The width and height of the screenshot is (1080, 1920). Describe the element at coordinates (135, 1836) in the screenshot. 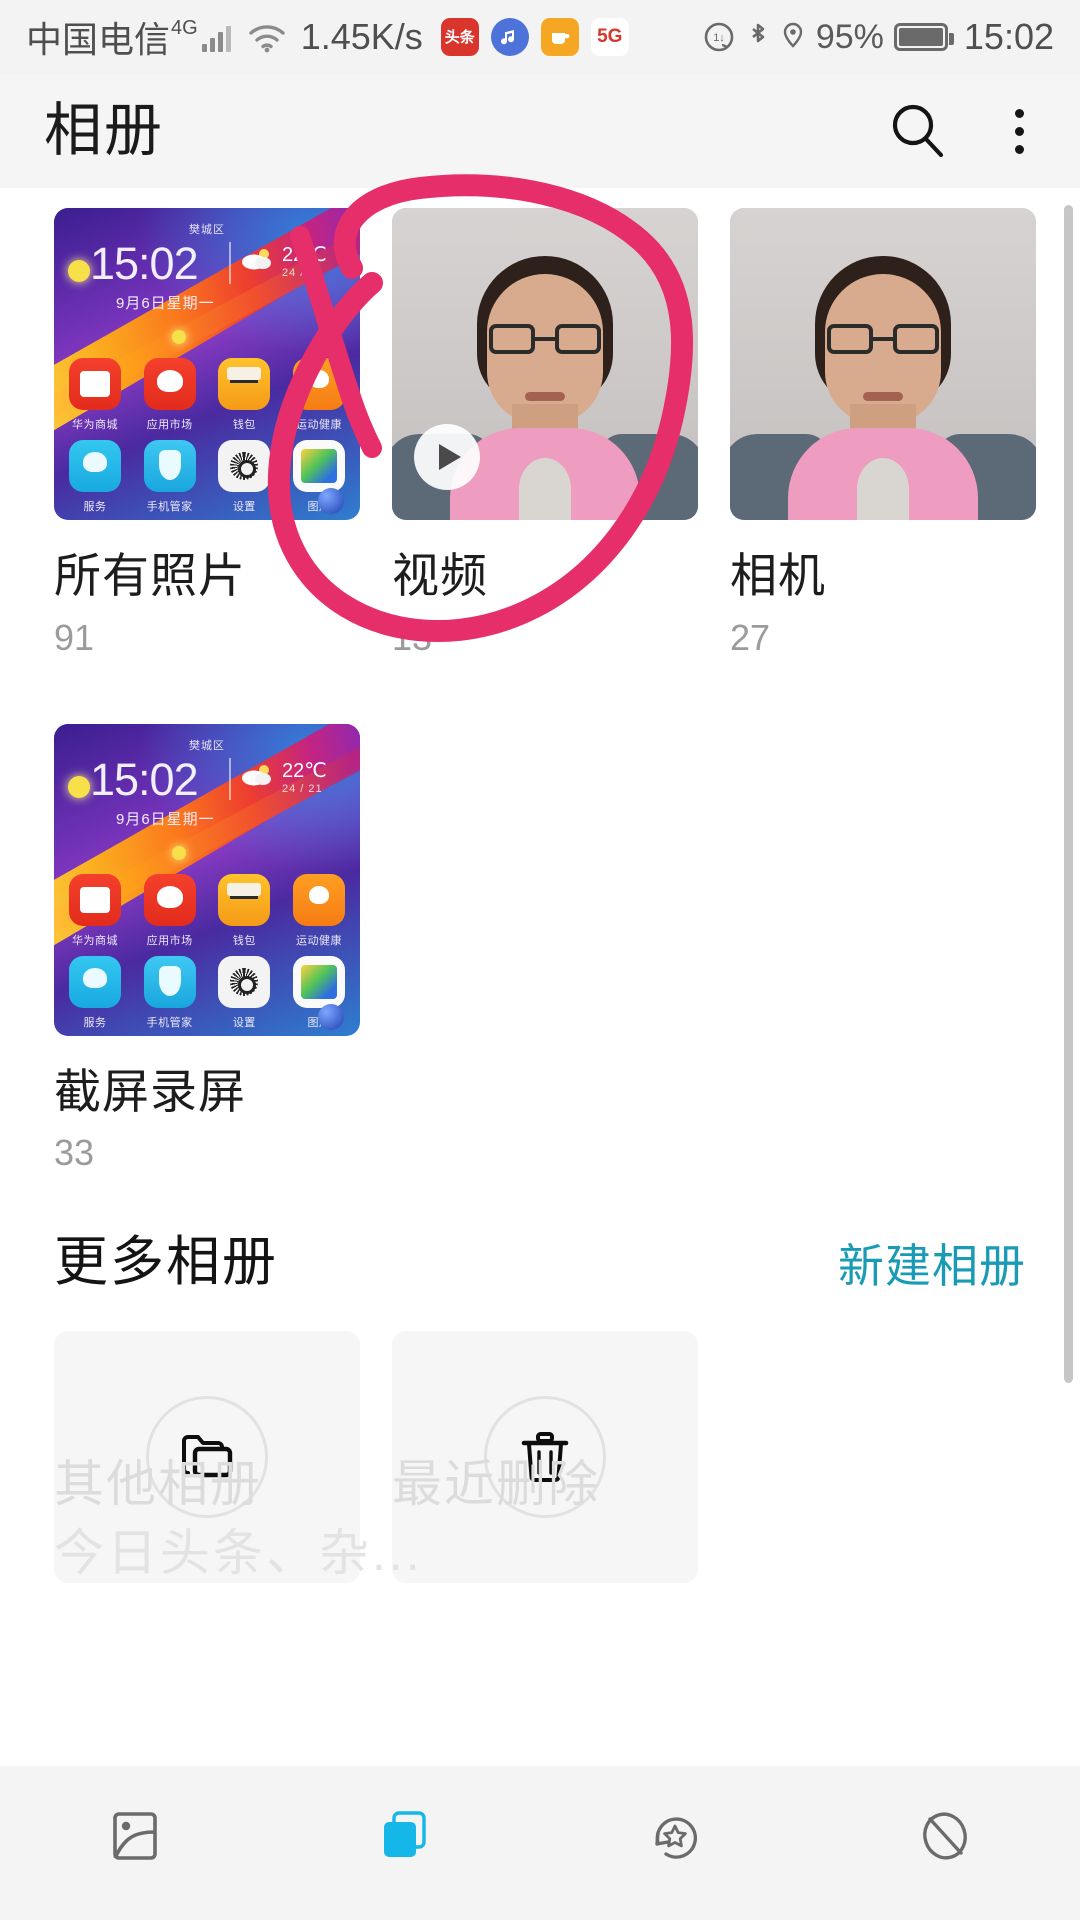

I see `photos-icon` at that location.